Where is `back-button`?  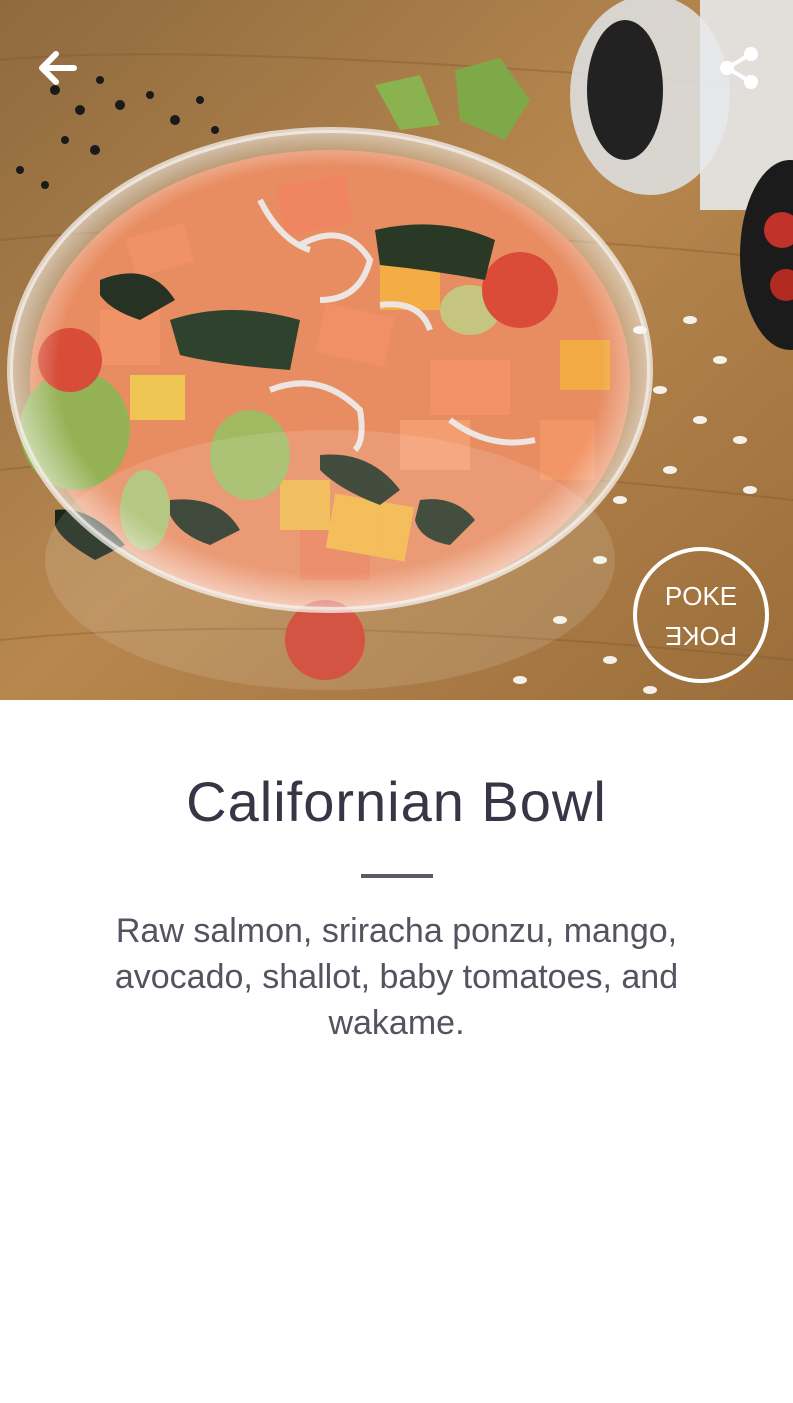
back-button is located at coordinates (58, 68).